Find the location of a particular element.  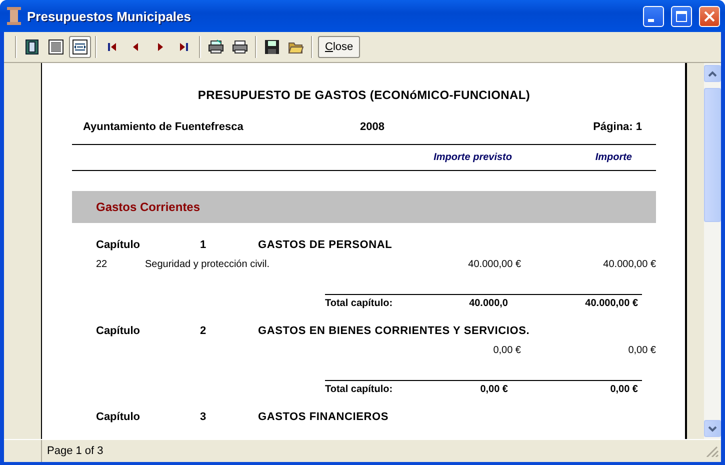

section-header: Gastos Corrientes is located at coordinates (364, 207).